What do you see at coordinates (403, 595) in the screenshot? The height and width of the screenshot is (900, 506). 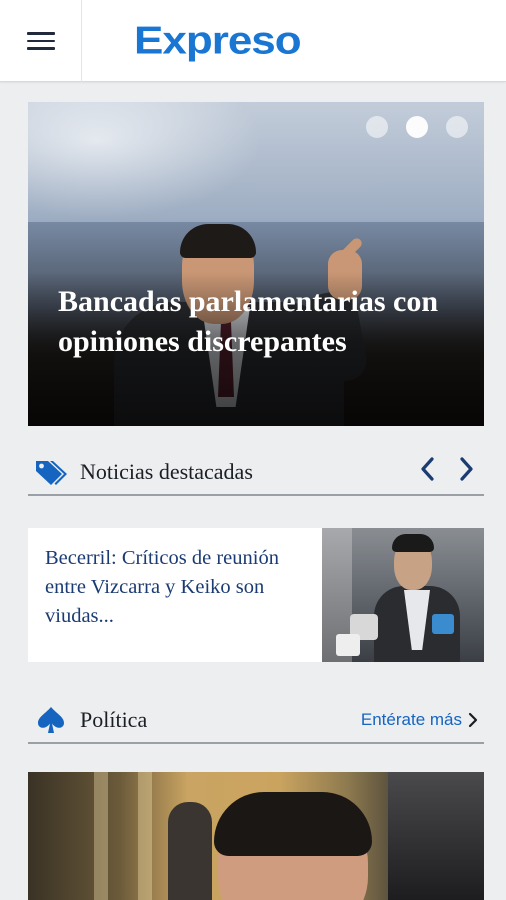 I see `news-thumbnail` at bounding box center [403, 595].